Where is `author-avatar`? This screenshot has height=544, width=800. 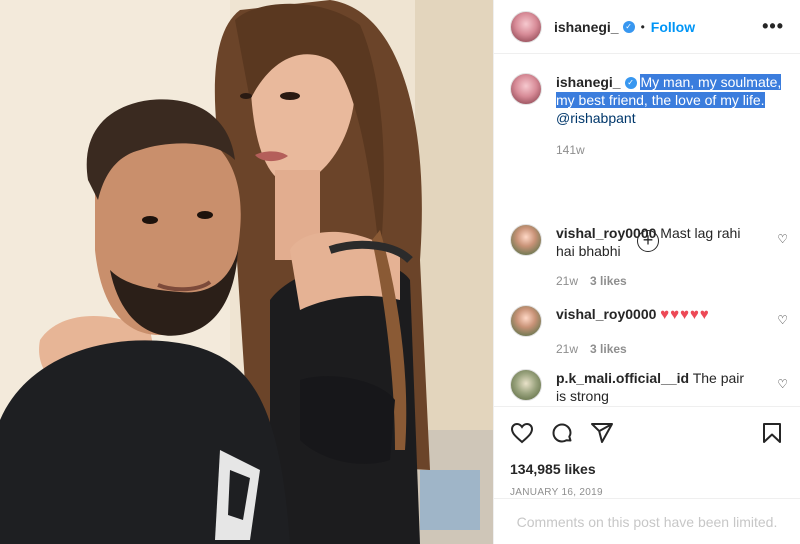
author-avatar is located at coordinates (526, 26).